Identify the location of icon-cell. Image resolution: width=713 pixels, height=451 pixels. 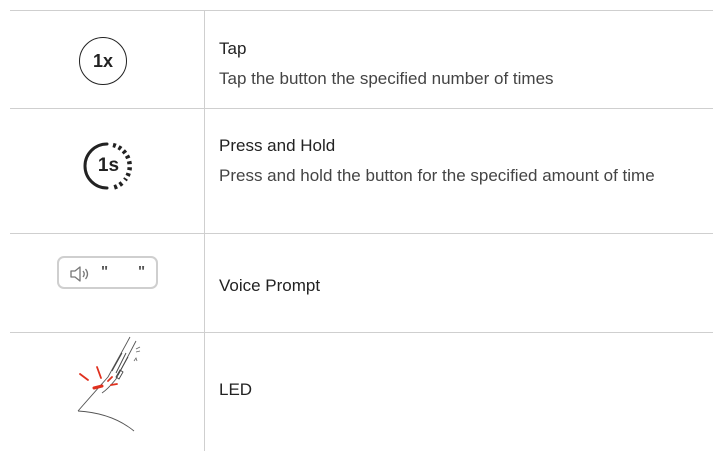
(107, 386).